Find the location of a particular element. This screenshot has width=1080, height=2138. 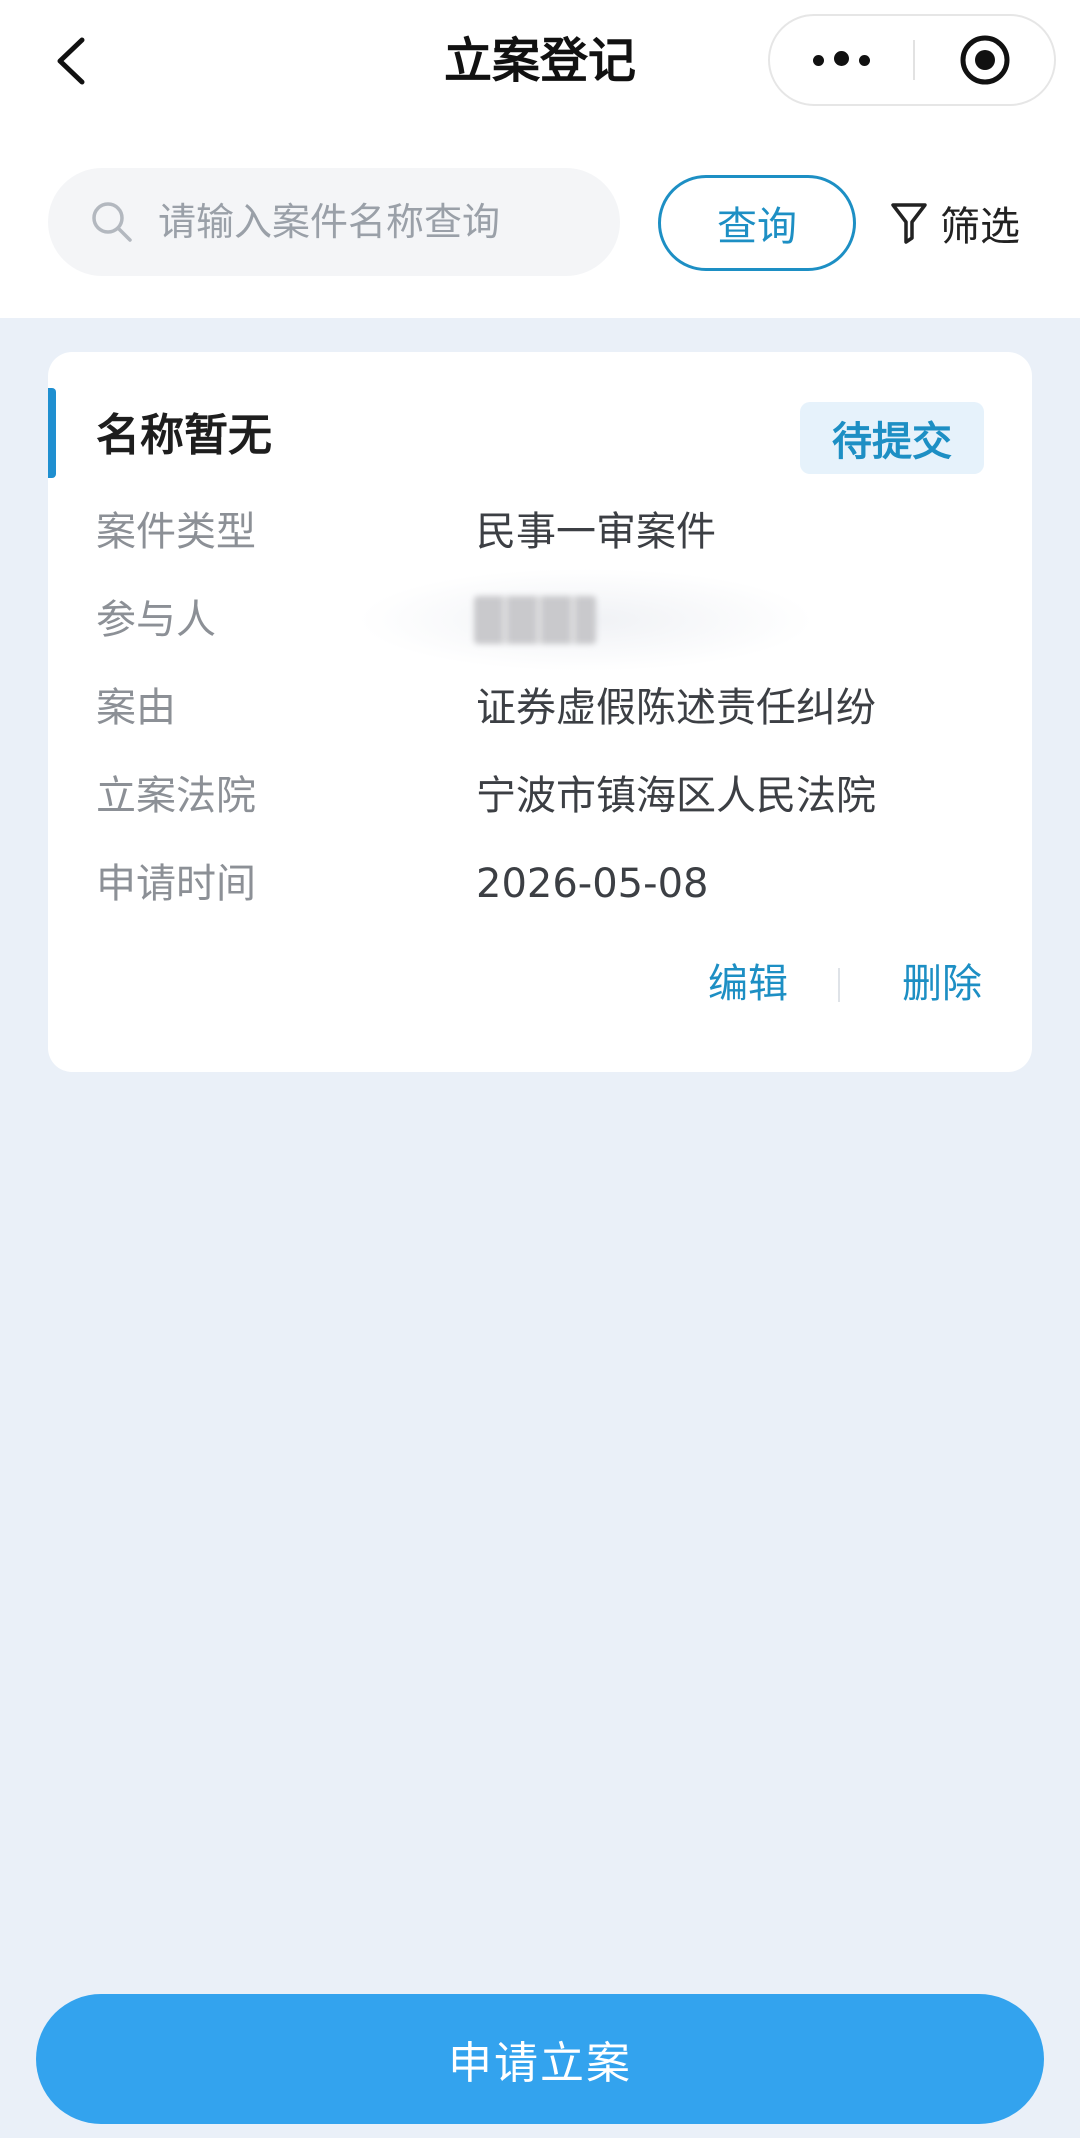

delete-button: 删除 is located at coordinates (942, 984).